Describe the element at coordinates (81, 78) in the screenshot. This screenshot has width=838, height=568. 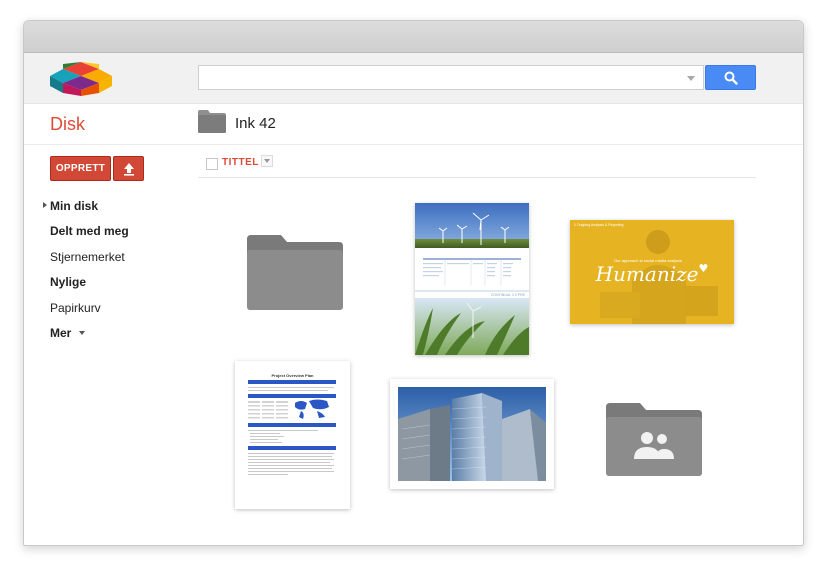
I see `drive-logo` at that location.